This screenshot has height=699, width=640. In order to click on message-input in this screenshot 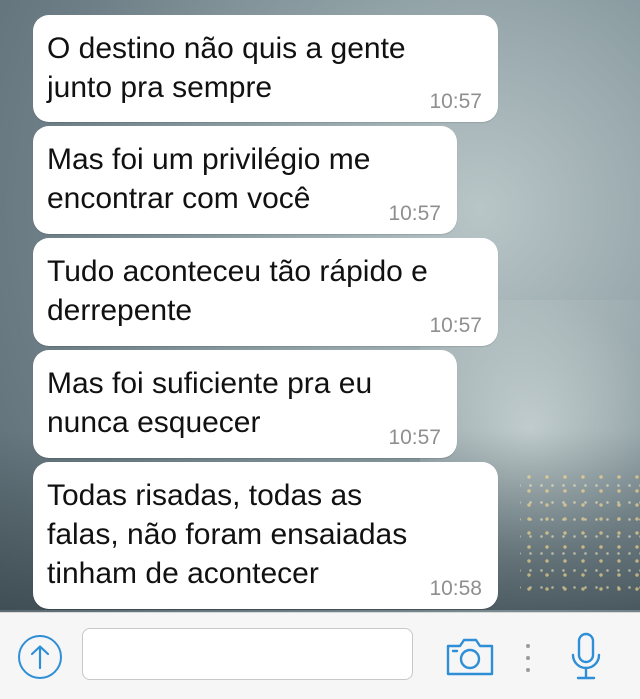, I will do `click(247, 654)`.